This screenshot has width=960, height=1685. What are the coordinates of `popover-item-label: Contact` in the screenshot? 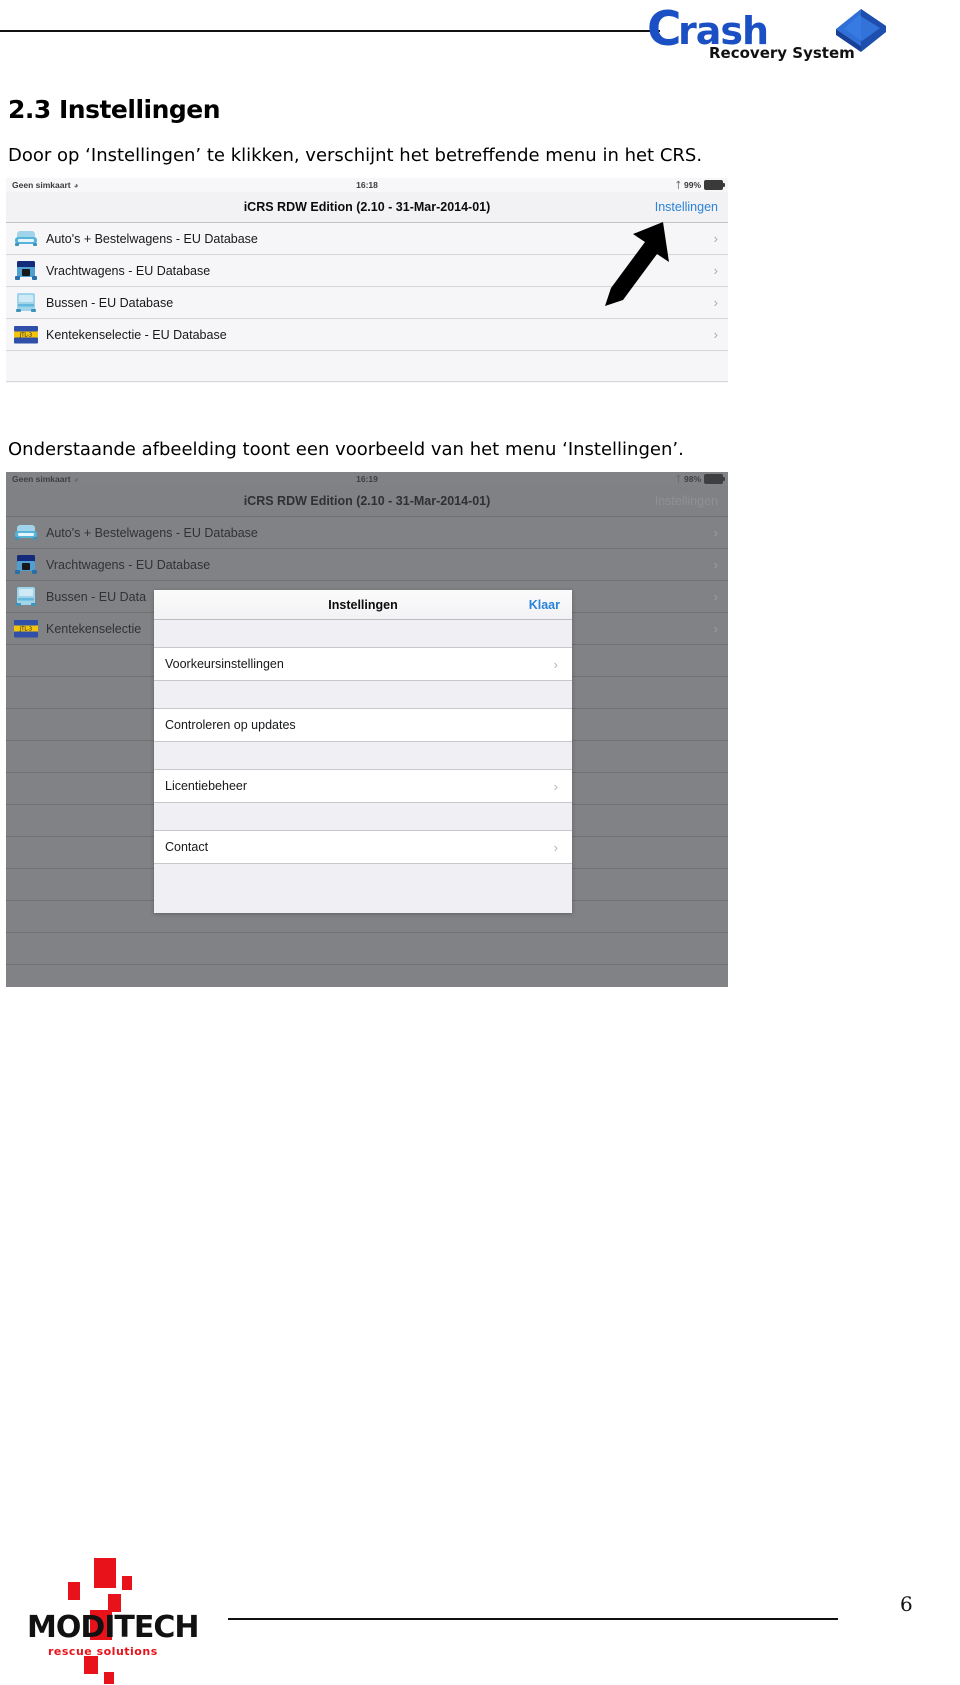 It's located at (187, 847).